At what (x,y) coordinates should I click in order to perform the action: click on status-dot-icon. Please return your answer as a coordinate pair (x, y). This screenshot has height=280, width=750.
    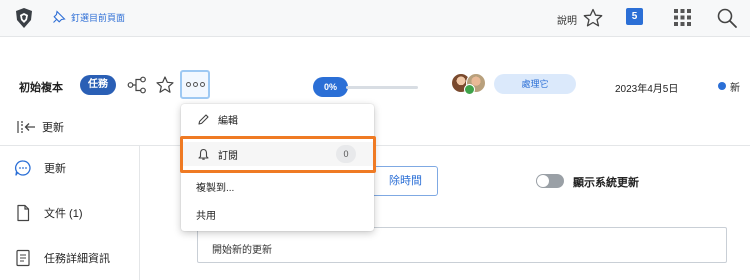
    Looking at the image, I should click on (722, 86).